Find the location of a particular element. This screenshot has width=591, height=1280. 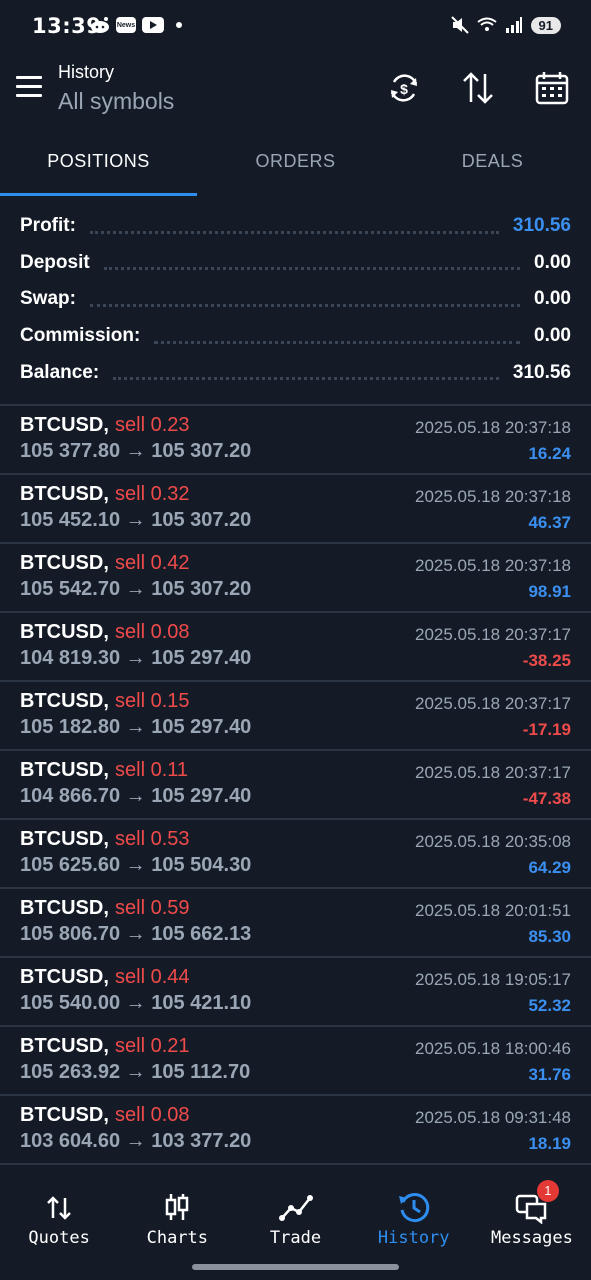

position-prices: 105 182.80 → 105 297.40 is located at coordinates (136, 727).